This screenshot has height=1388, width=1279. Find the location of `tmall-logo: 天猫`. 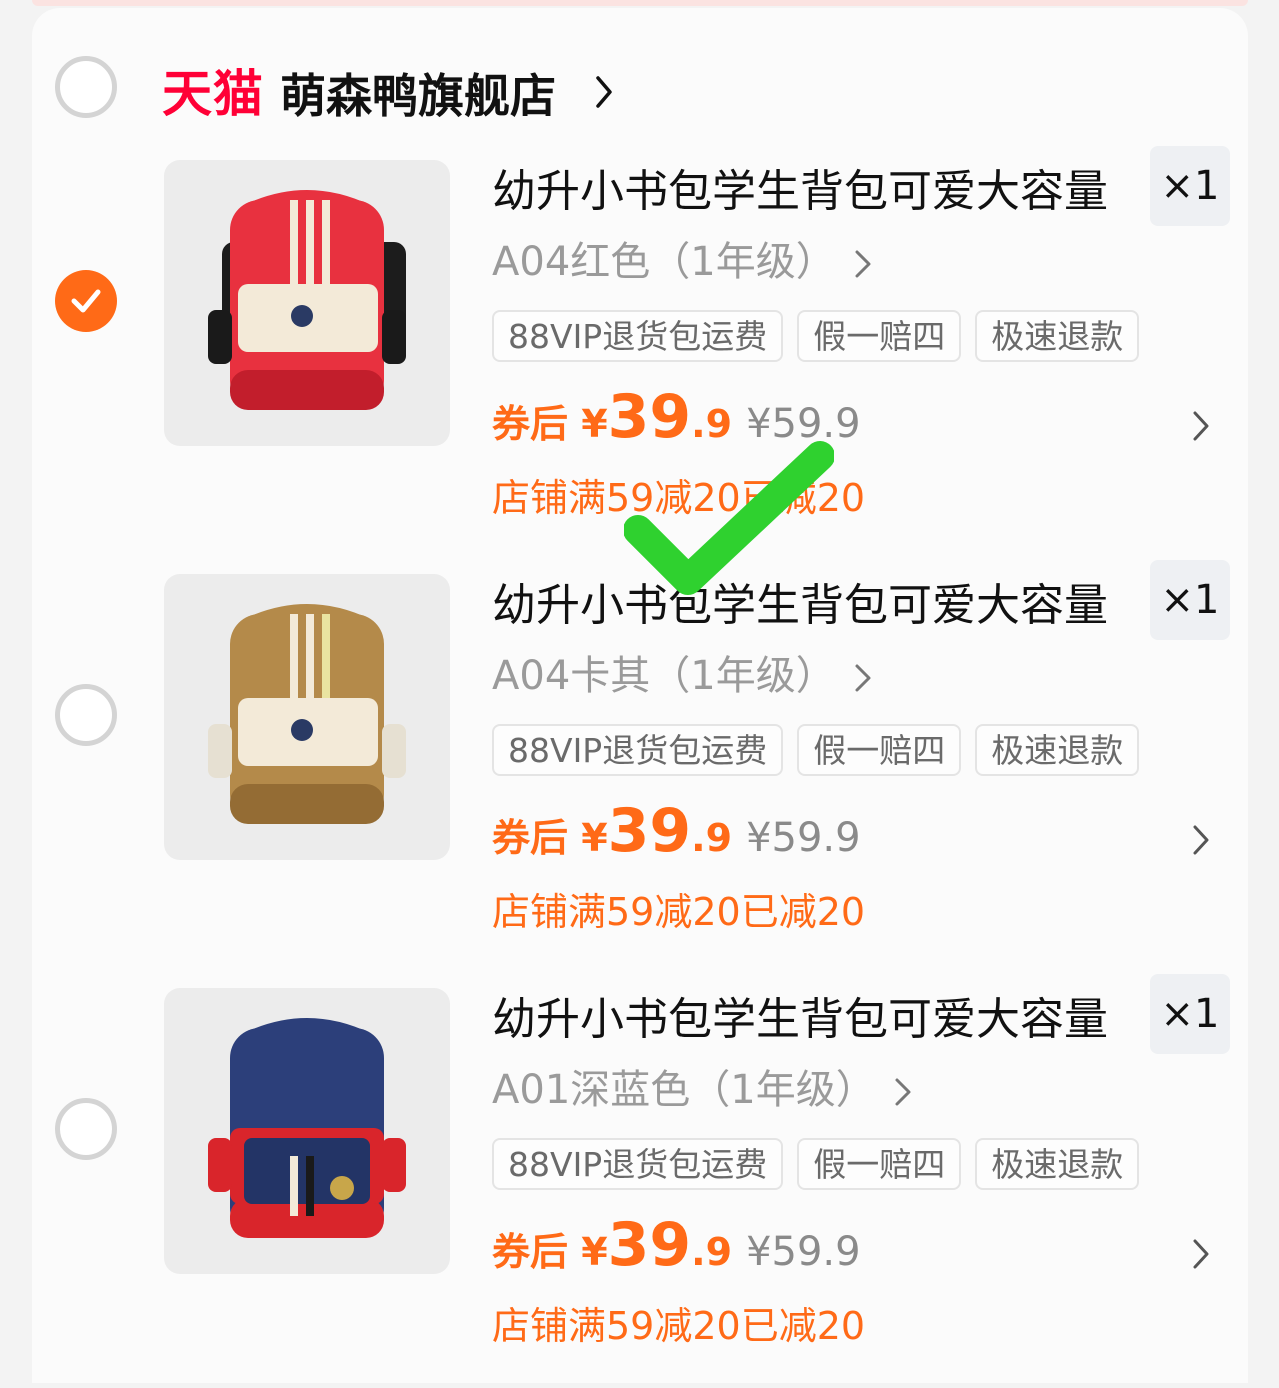

tmall-logo: 天猫 is located at coordinates (213, 94).